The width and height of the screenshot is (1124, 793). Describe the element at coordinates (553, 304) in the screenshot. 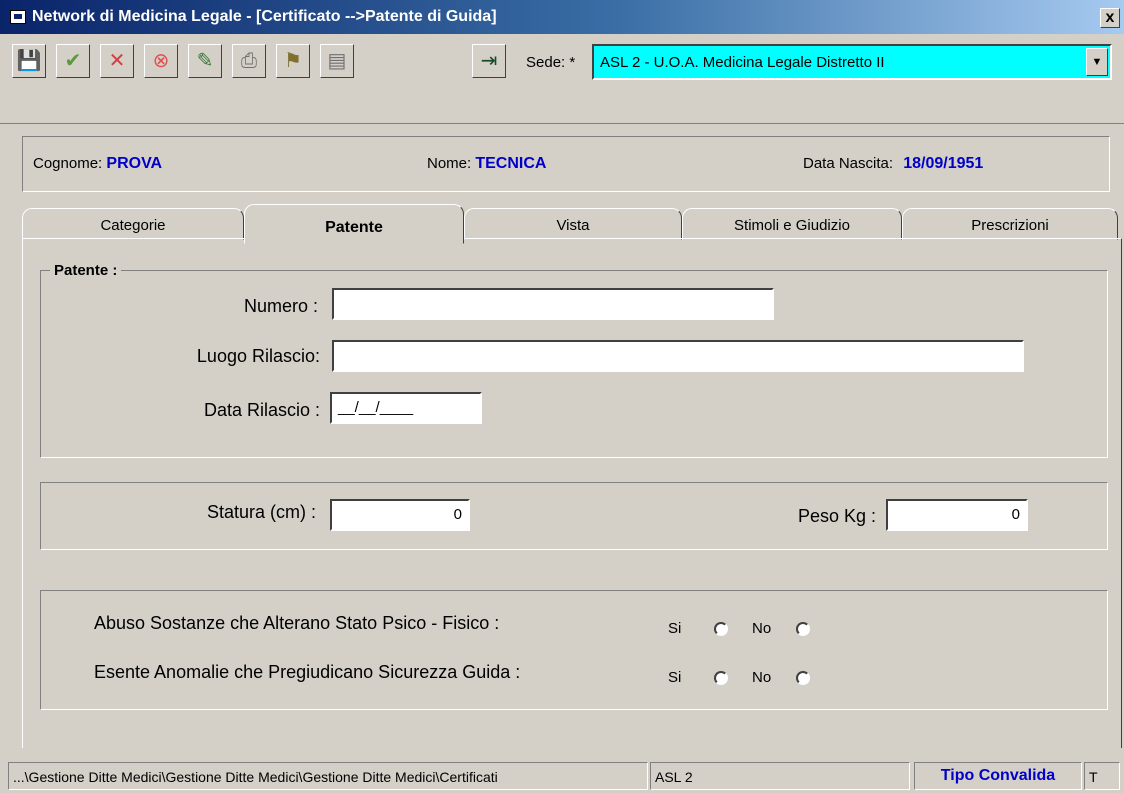

I see `numero-input` at that location.